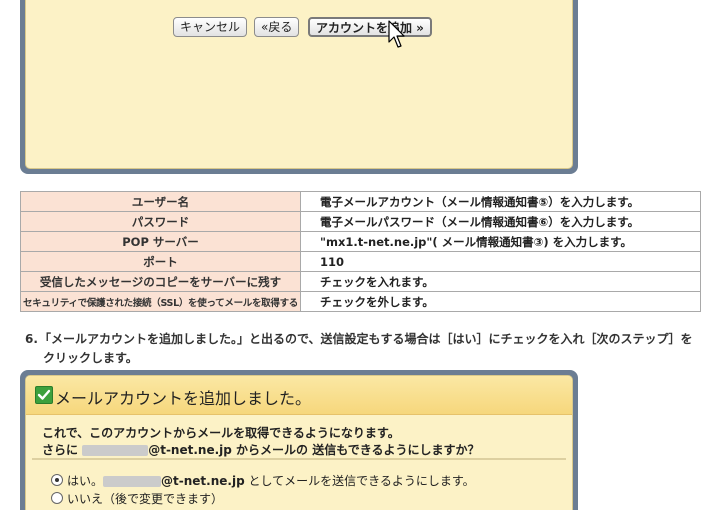  What do you see at coordinates (183, 398) in the screenshot?
I see `dialog-title: メールアカウントを追加しました。` at bounding box center [183, 398].